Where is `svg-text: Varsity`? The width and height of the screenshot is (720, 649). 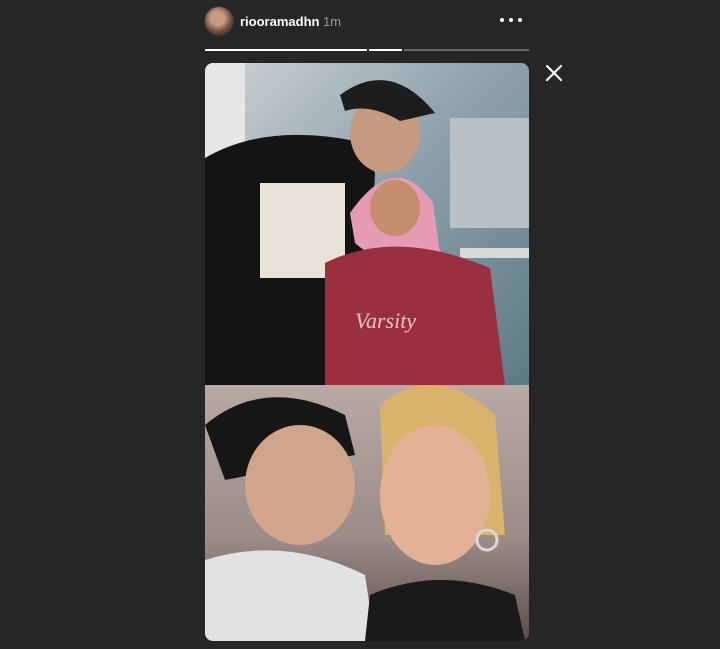 svg-text: Varsity is located at coordinates (385, 320).